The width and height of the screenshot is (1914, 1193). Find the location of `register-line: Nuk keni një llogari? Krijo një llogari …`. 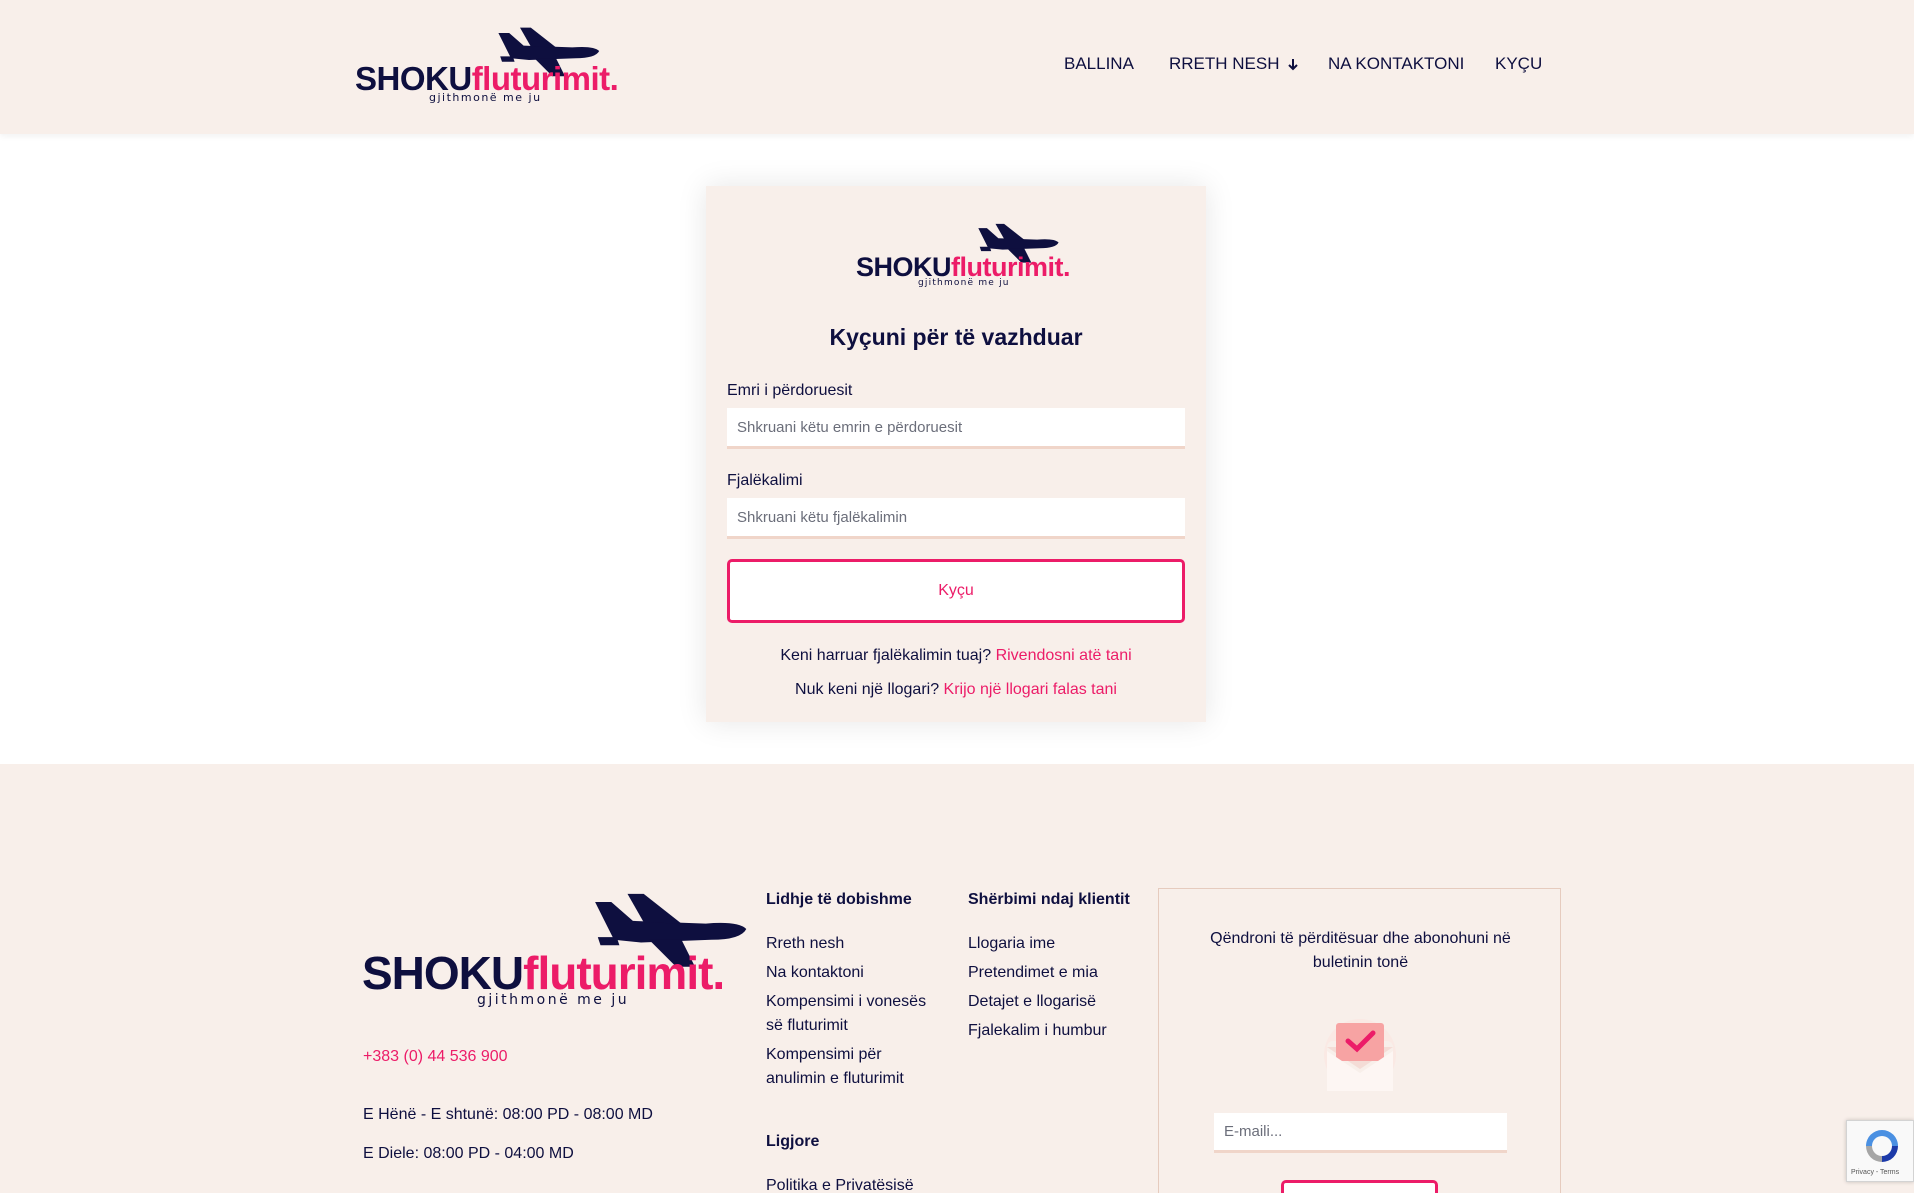

register-line: Nuk keni një llogari? Krijo një llogari … is located at coordinates (956, 690).